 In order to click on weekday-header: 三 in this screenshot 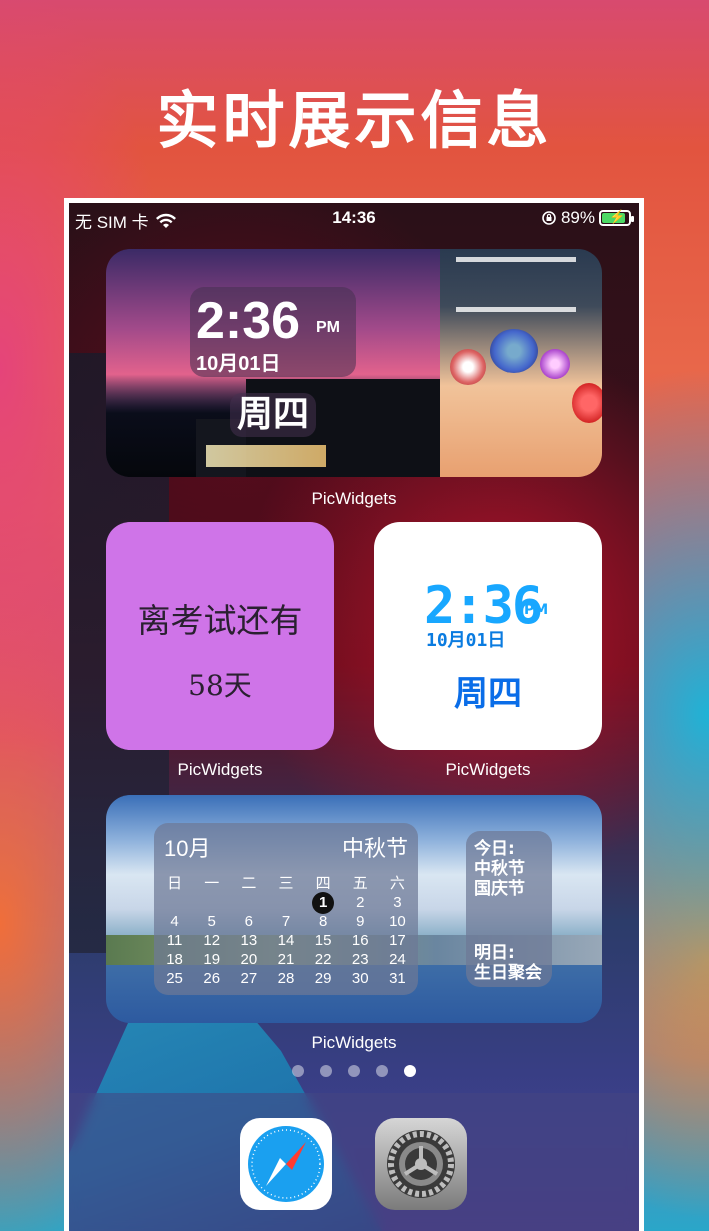, I will do `click(286, 883)`.